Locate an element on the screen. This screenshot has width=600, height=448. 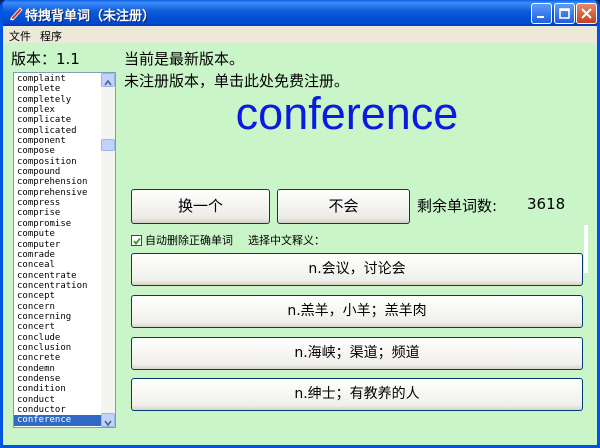
word-list-item: comprehension is located at coordinates (58, 182).